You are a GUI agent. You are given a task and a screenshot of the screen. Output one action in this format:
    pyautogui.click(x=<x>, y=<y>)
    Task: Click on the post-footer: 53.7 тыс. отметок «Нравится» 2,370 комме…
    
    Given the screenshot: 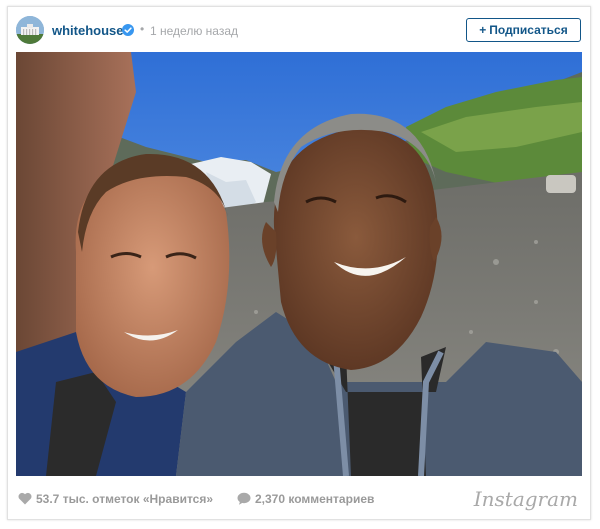 What is the action you would take?
    pyautogui.click(x=299, y=500)
    